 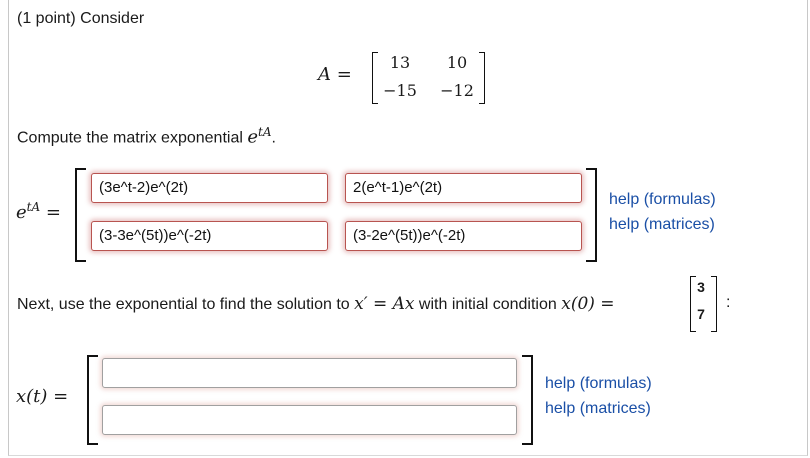 What do you see at coordinates (33, 207) in the screenshot?
I see `eta-label-exp: tA` at bounding box center [33, 207].